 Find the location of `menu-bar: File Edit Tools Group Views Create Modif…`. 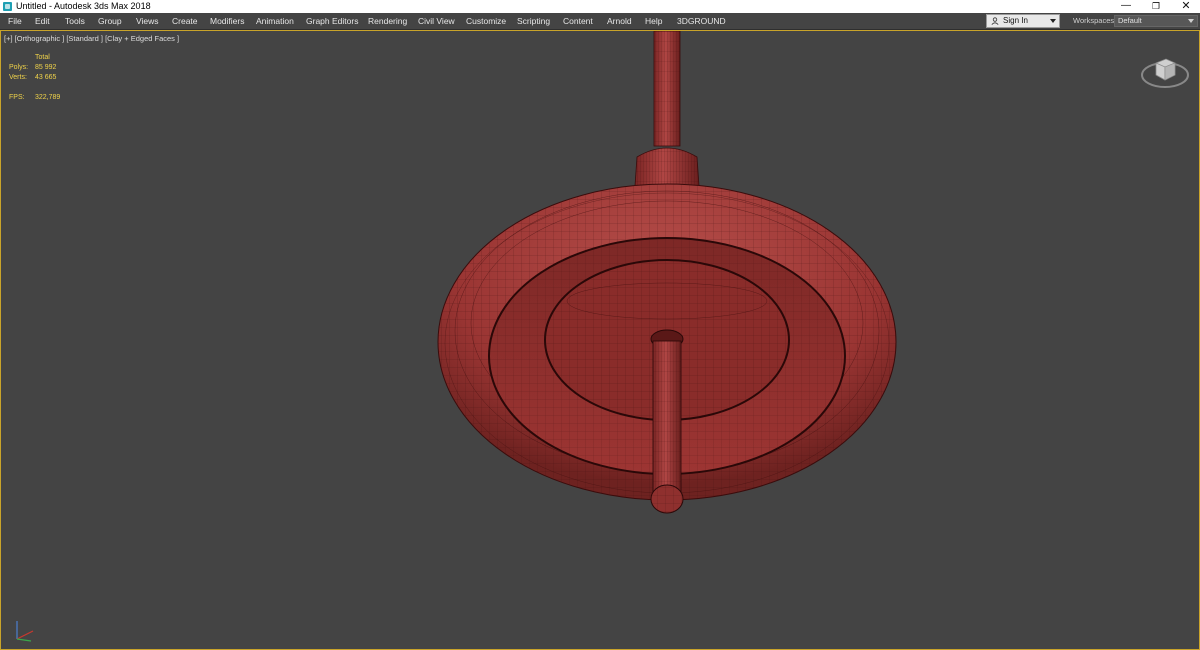

menu-bar: File Edit Tools Group Views Create Modif… is located at coordinates (600, 21).